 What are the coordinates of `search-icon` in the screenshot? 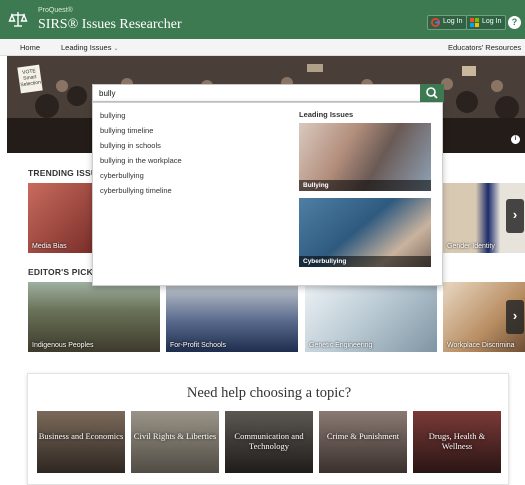 It's located at (432, 93).